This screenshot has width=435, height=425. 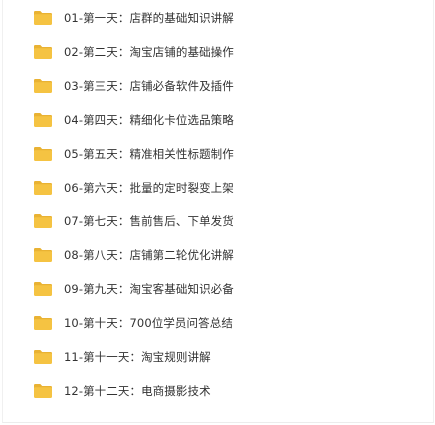 I want to click on file-name-label: 03-第三天：店铺必备软件及插件, so click(x=149, y=85).